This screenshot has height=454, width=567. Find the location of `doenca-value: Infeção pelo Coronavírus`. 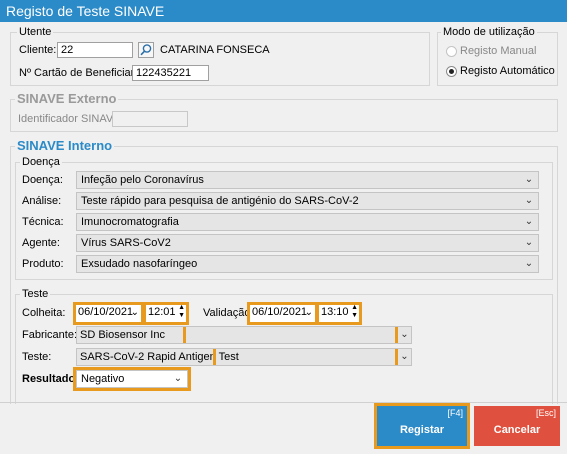

doenca-value: Infeção pelo Coronavírus is located at coordinates (142, 180).